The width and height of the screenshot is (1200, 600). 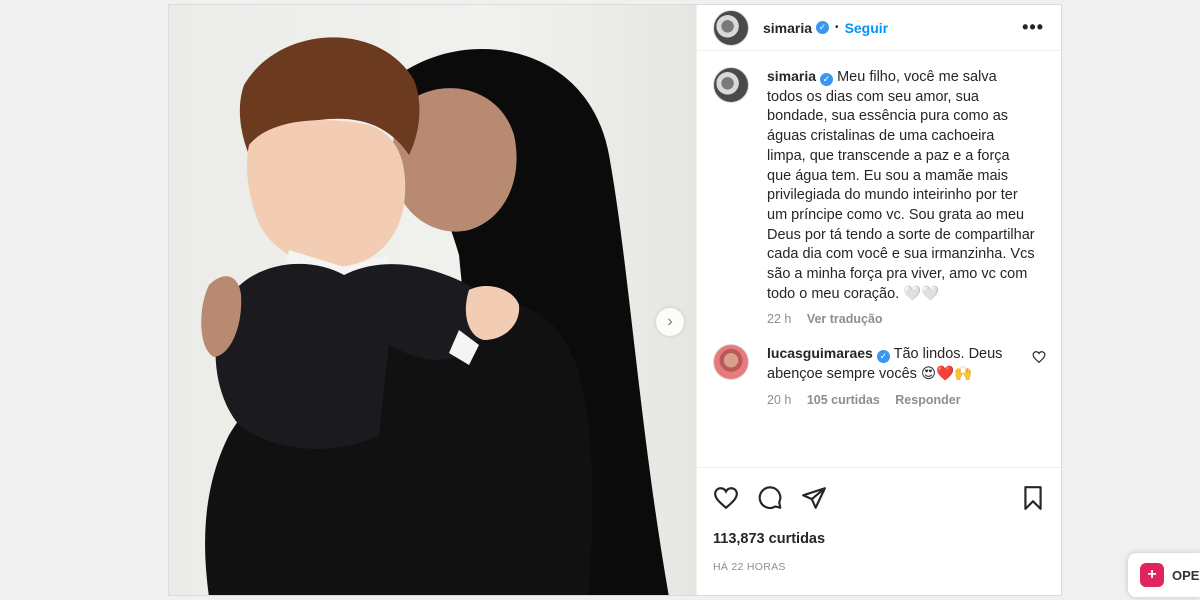 What do you see at coordinates (845, 319) in the screenshot?
I see `translate-link: Ver tradução` at bounding box center [845, 319].